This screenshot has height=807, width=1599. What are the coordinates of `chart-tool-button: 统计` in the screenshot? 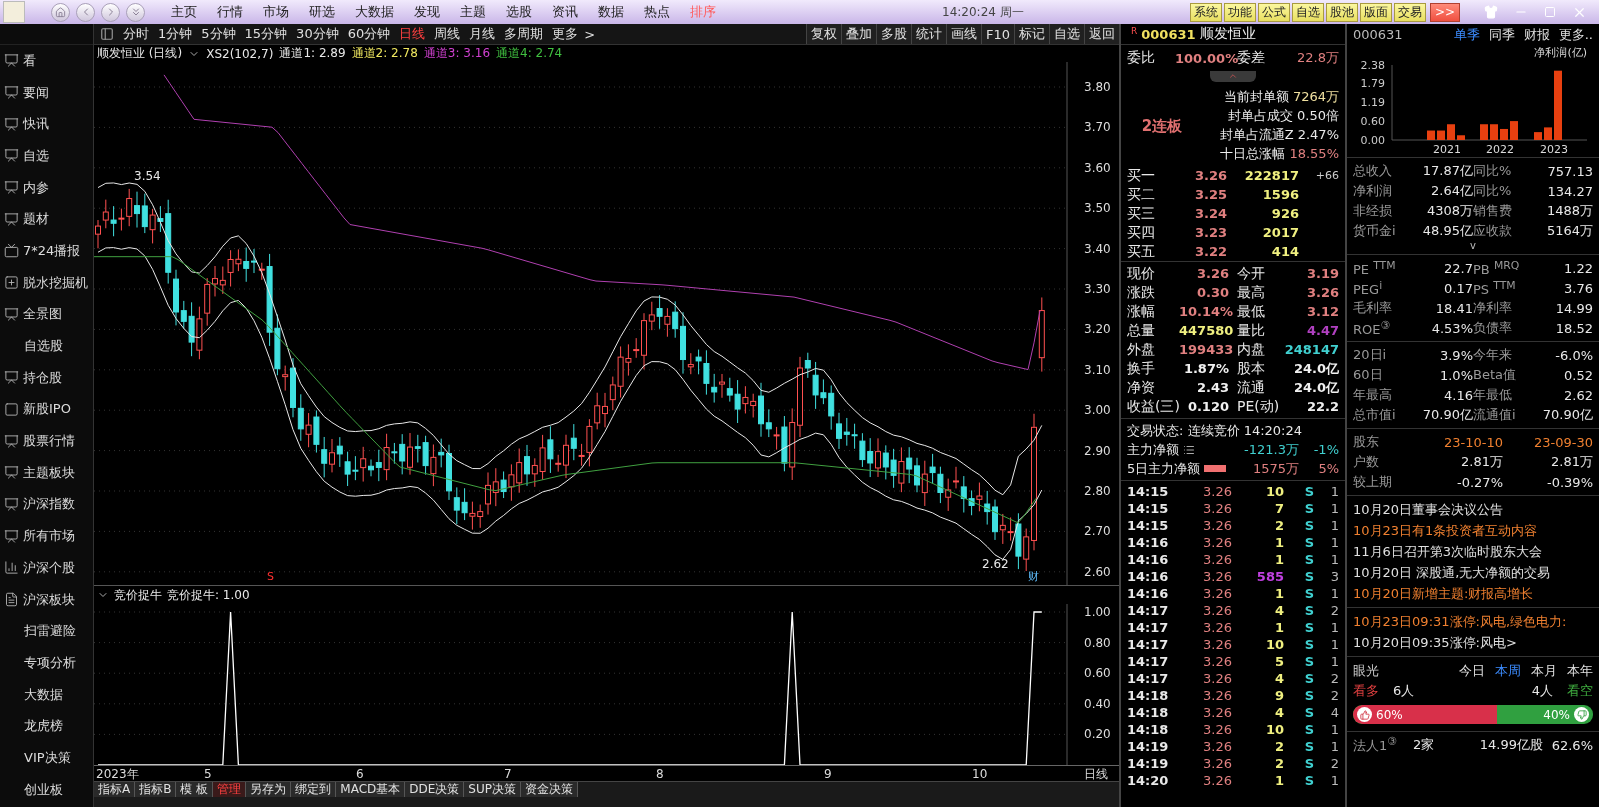 It's located at (928, 34).